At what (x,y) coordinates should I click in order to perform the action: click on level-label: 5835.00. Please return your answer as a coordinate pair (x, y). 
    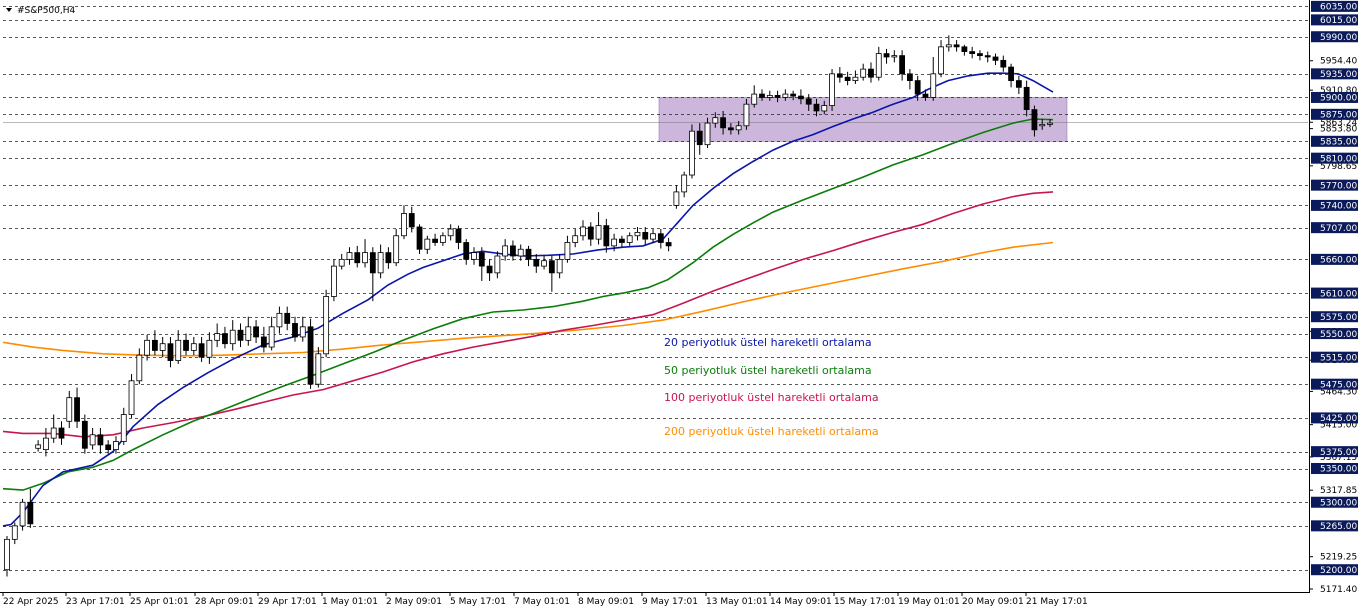
    Looking at the image, I should click on (1338, 143).